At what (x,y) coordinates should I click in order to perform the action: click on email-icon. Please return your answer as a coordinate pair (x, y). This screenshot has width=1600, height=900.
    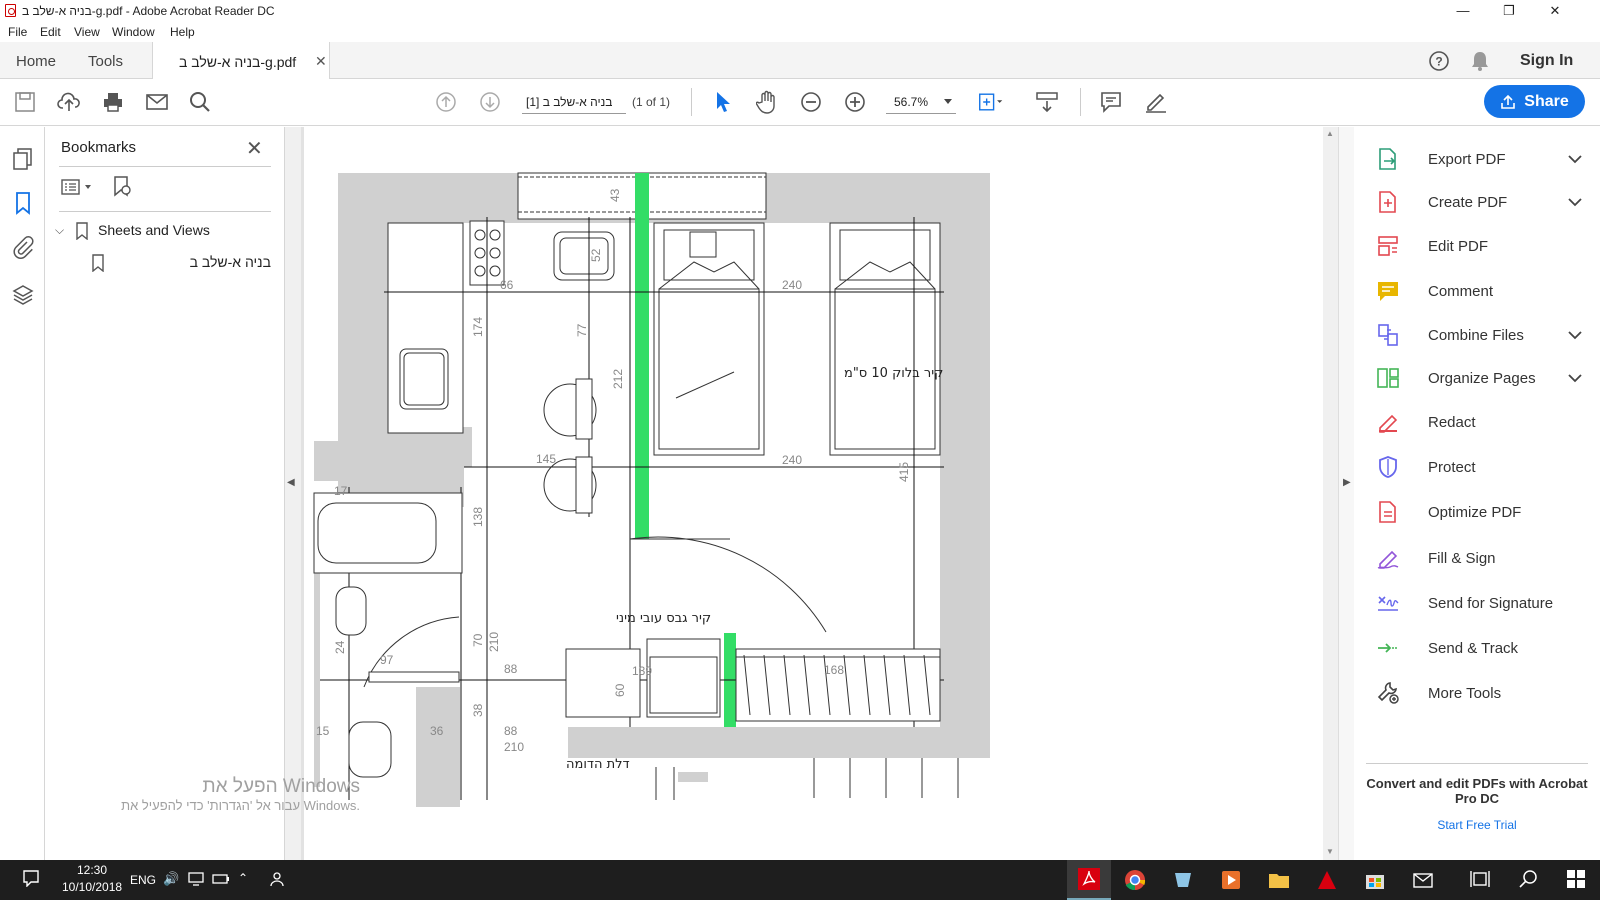
    Looking at the image, I should click on (157, 102).